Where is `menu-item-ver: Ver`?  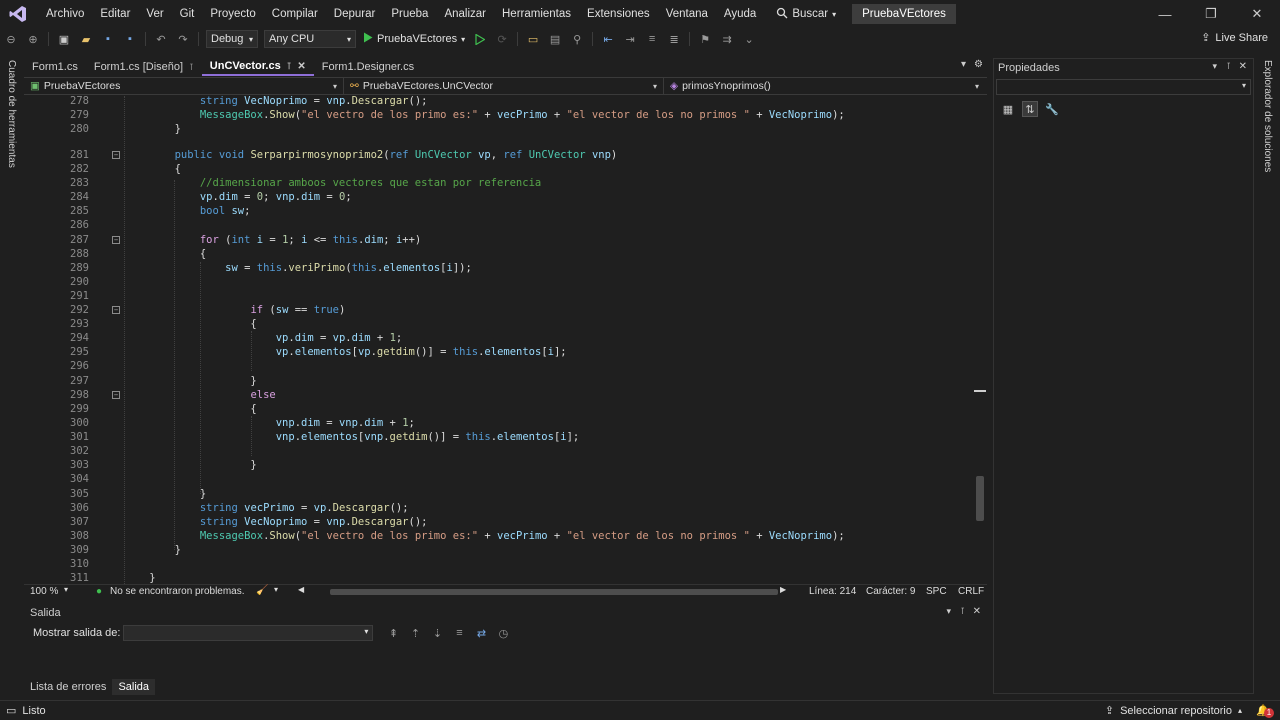
menu-item-ver: Ver is located at coordinates (154, 14).